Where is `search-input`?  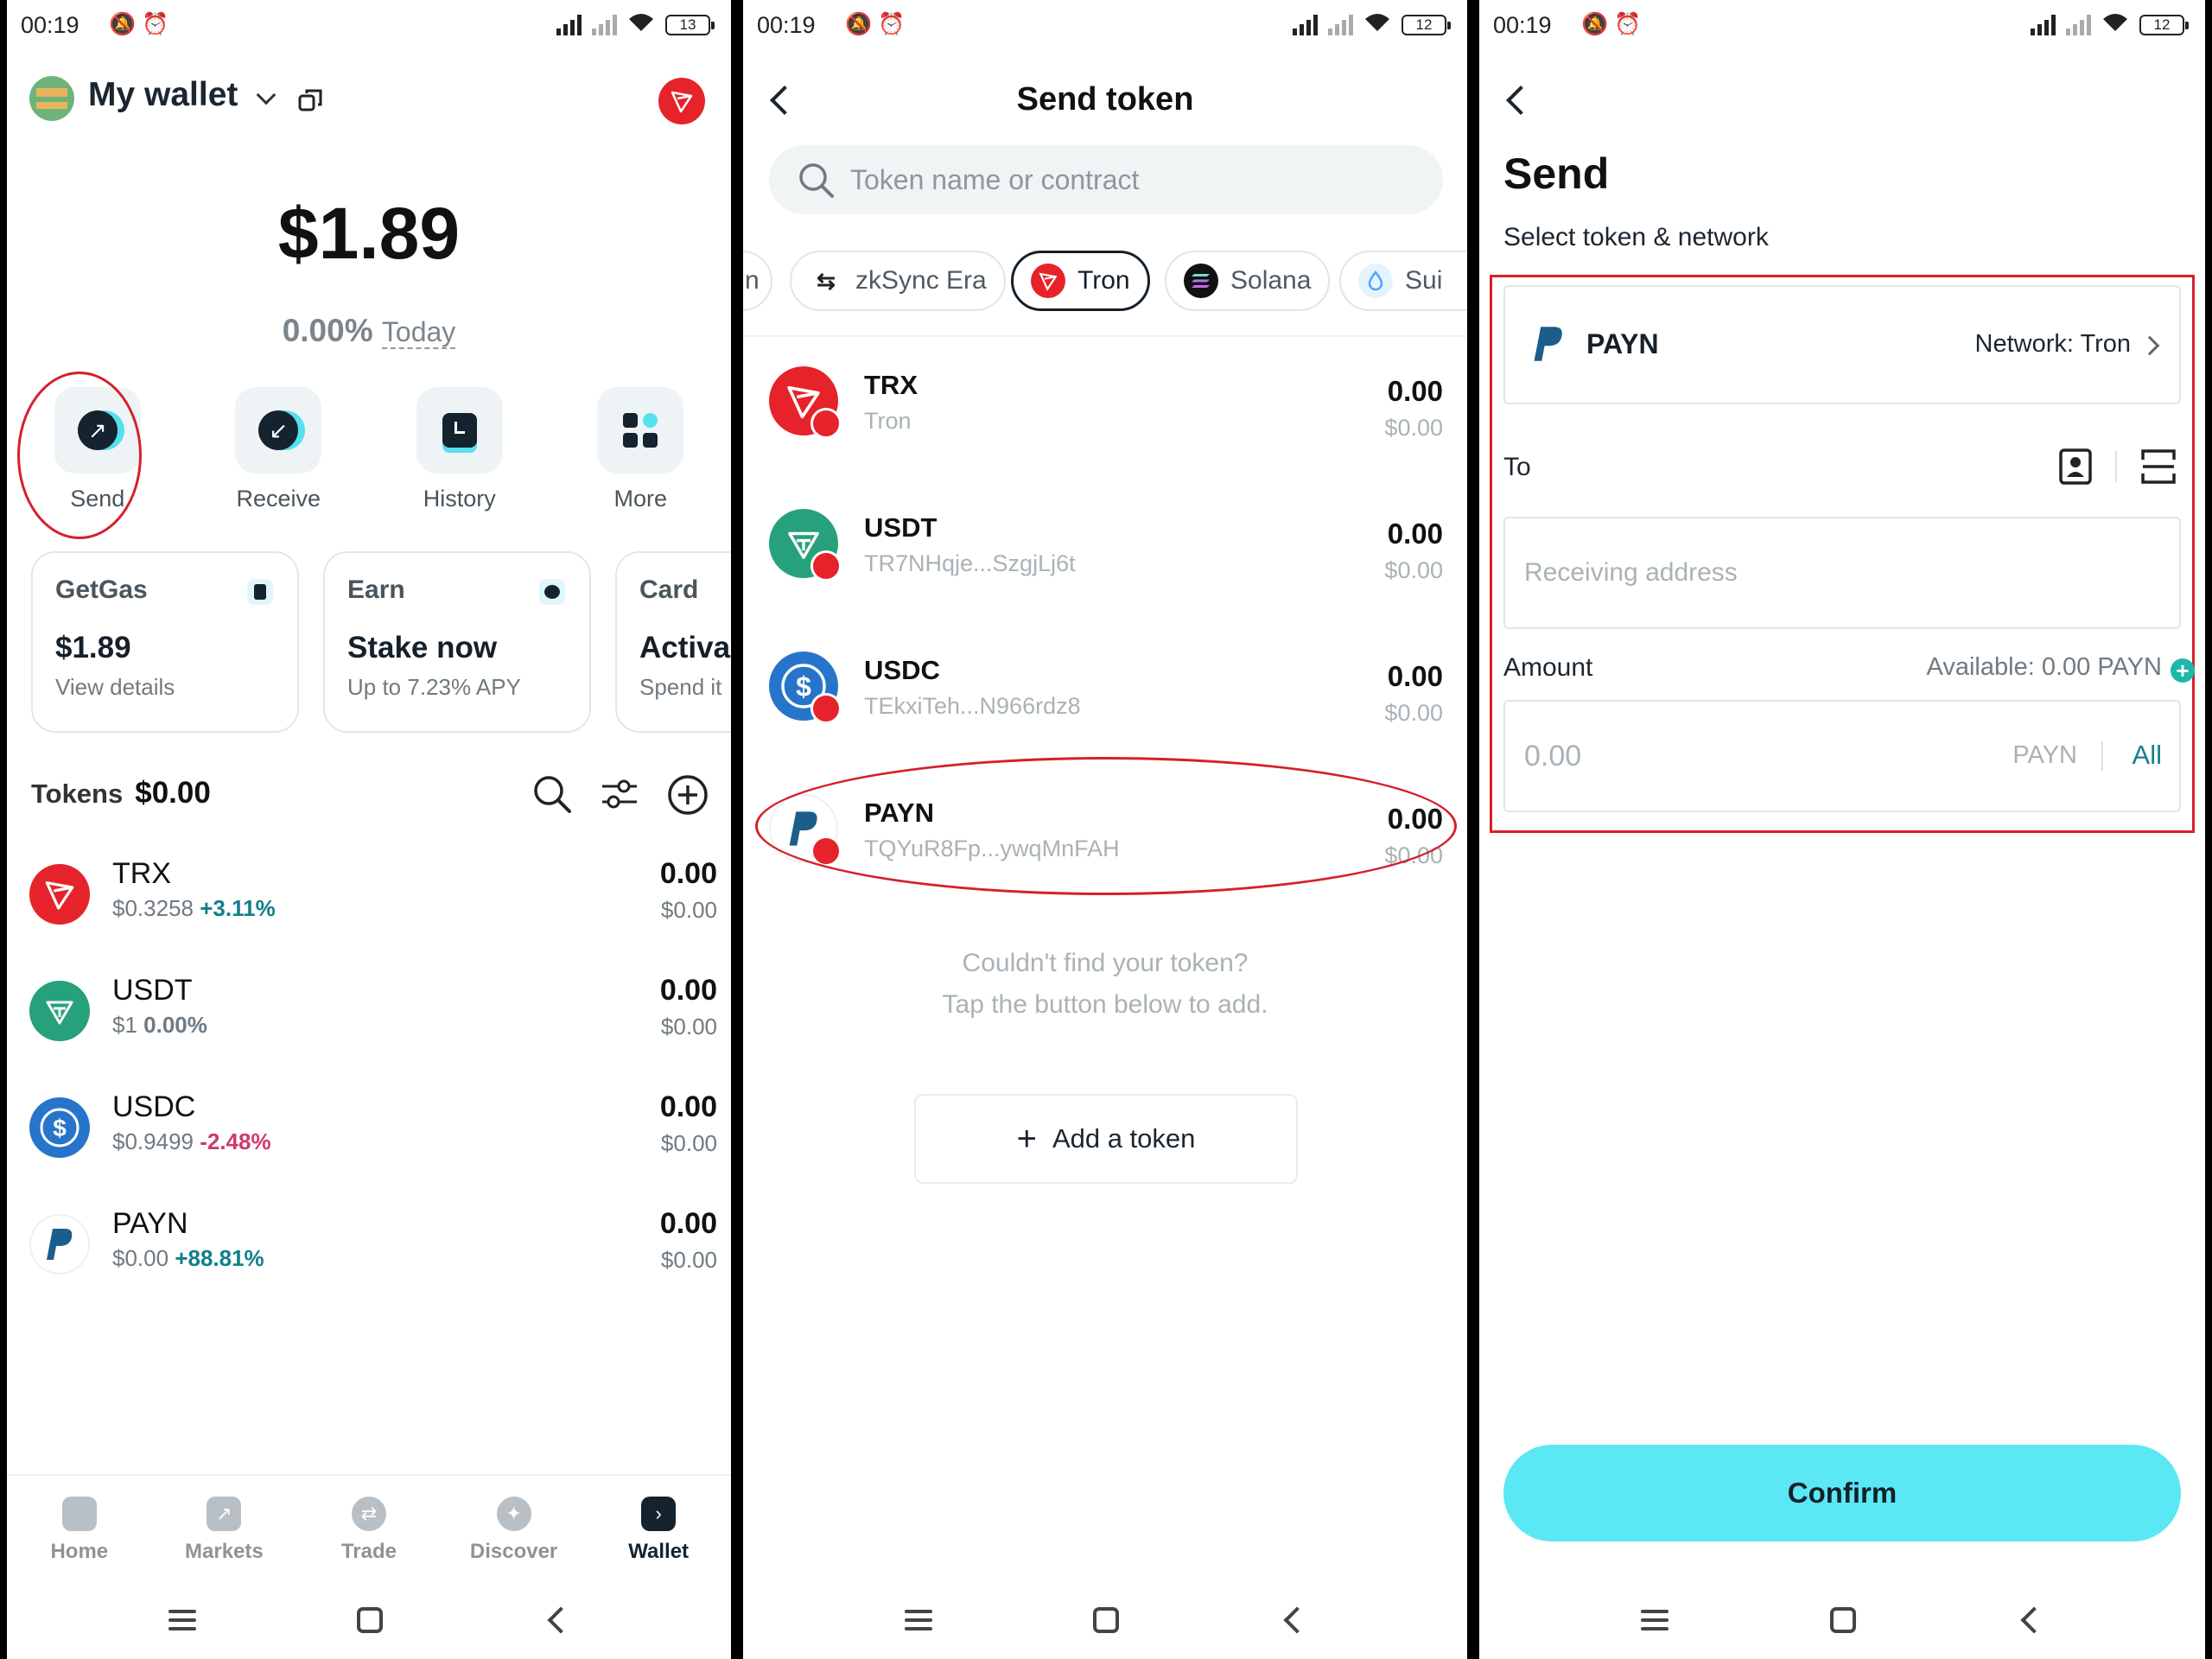
search-input is located at coordinates (1131, 179).